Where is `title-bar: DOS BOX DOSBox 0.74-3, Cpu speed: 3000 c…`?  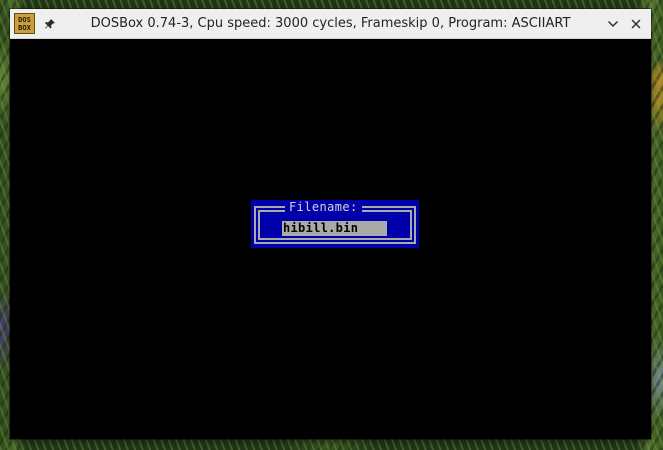
title-bar: DOS BOX DOSBox 0.74-3, Cpu speed: 3000 c… is located at coordinates (330, 24).